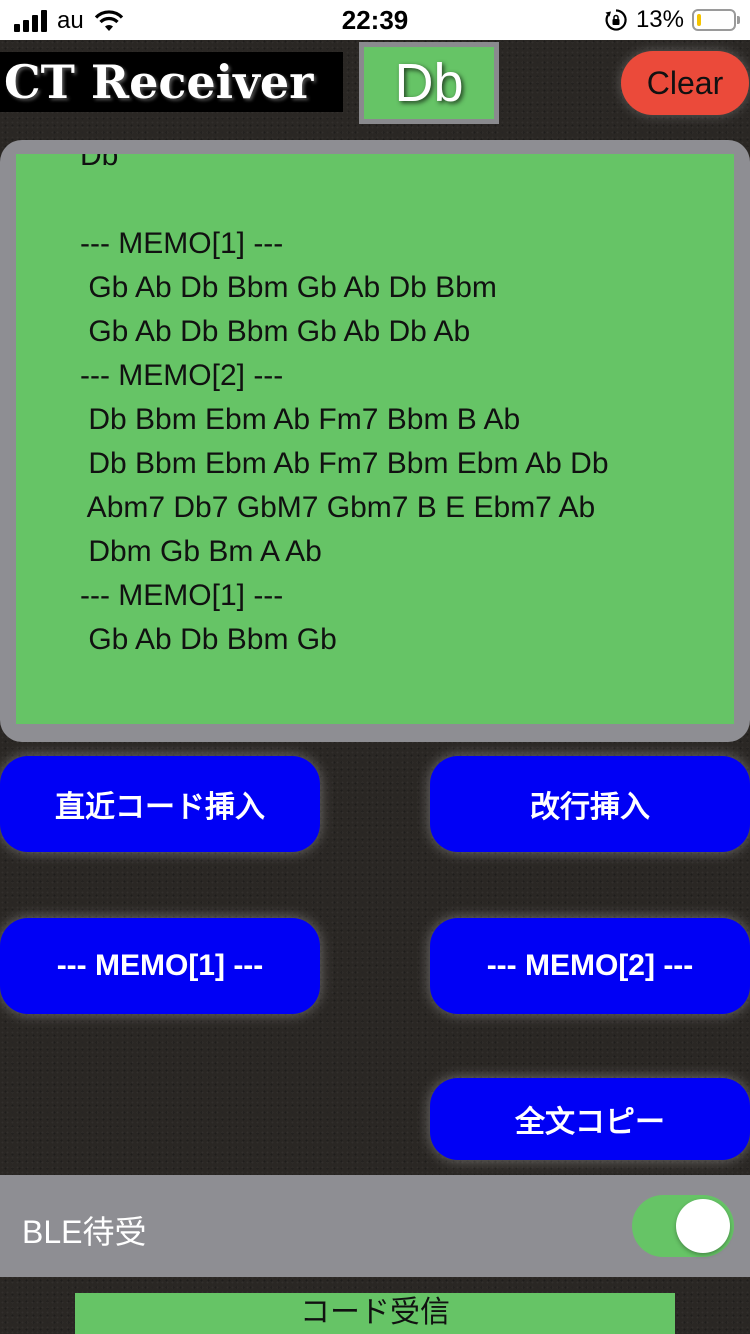 This screenshot has height=1334, width=750. I want to click on chord-text-line: Gb Ab Db Bbm Gb, so click(208, 639).